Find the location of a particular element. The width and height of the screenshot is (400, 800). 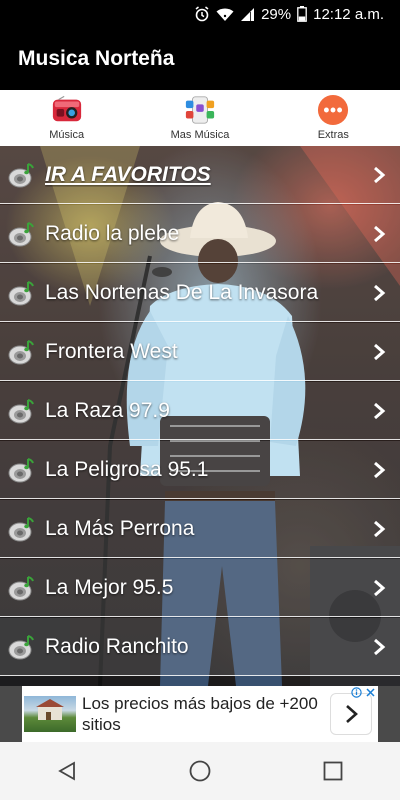

tab-bar: Música Mas Música Extras is located at coordinates (200, 118).